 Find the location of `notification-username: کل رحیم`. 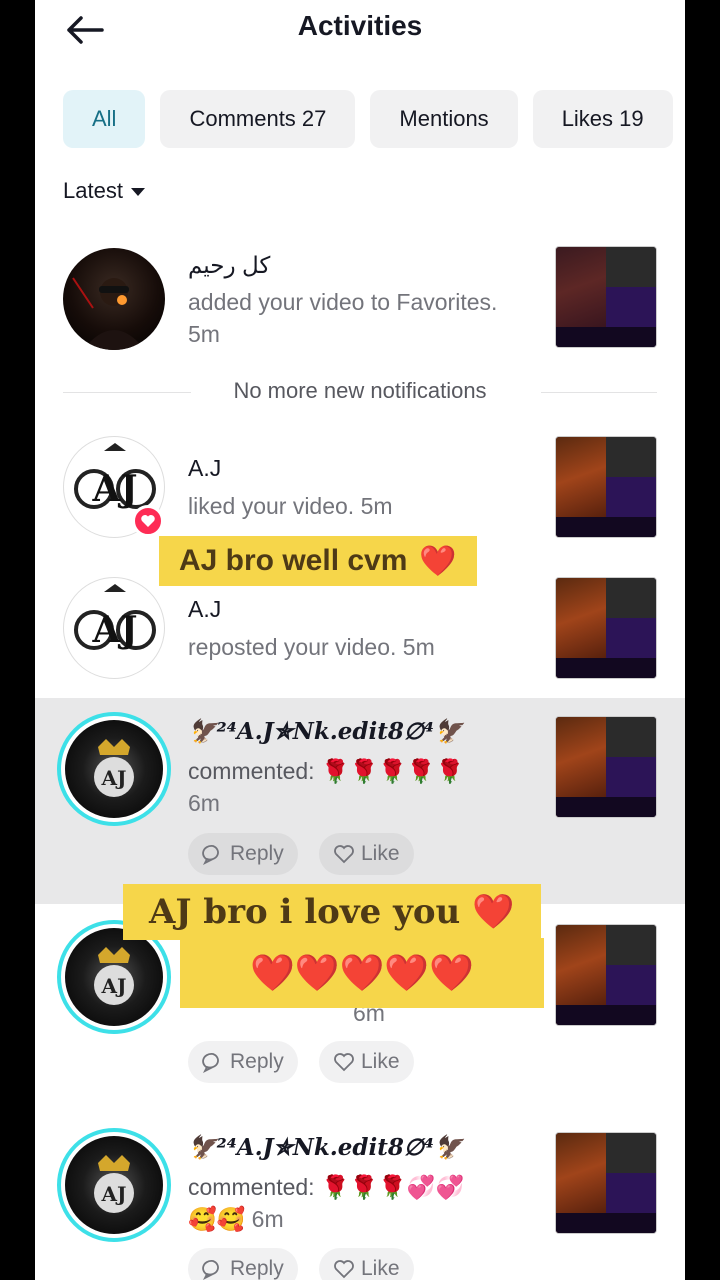

notification-username: کل رحیم is located at coordinates (229, 265).